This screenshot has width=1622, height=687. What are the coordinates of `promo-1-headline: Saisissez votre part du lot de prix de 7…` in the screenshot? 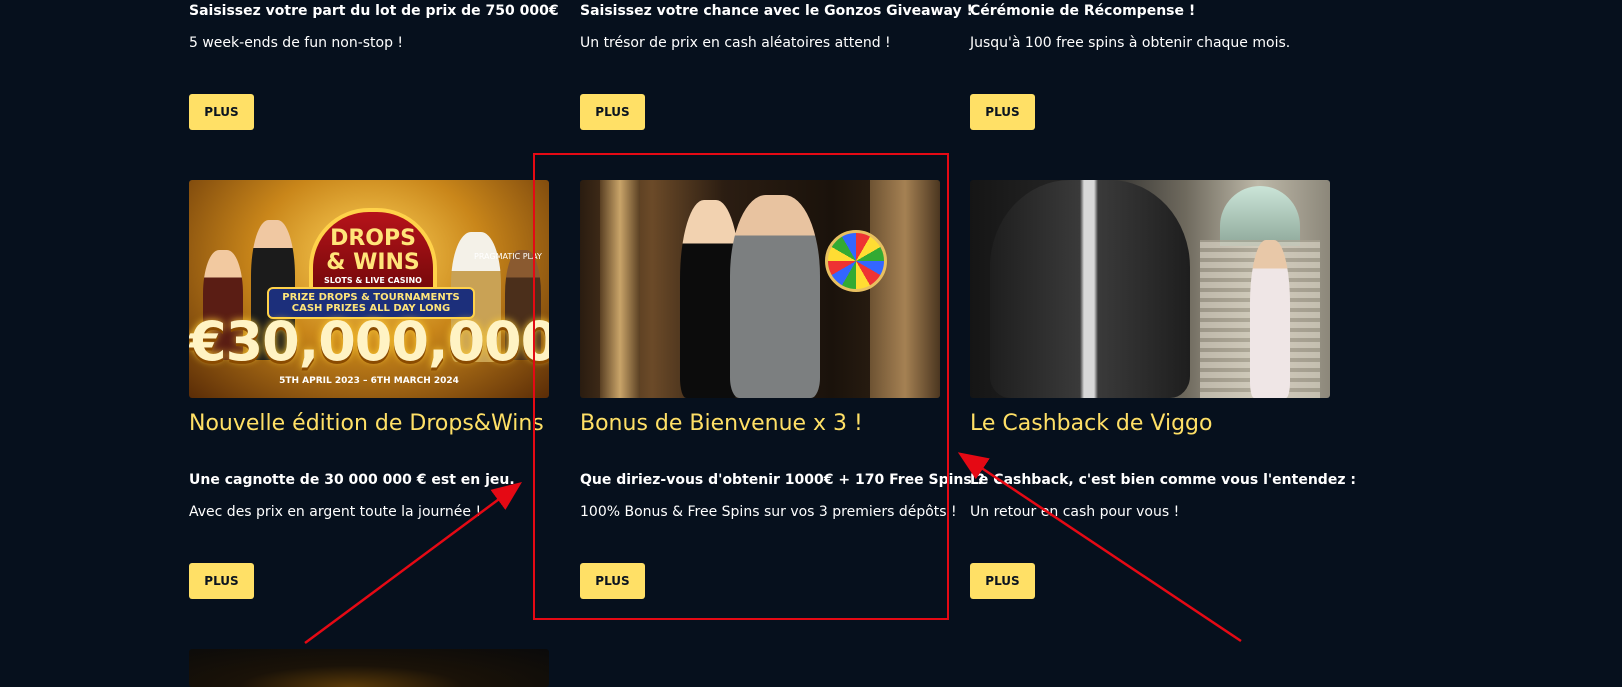 It's located at (374, 11).